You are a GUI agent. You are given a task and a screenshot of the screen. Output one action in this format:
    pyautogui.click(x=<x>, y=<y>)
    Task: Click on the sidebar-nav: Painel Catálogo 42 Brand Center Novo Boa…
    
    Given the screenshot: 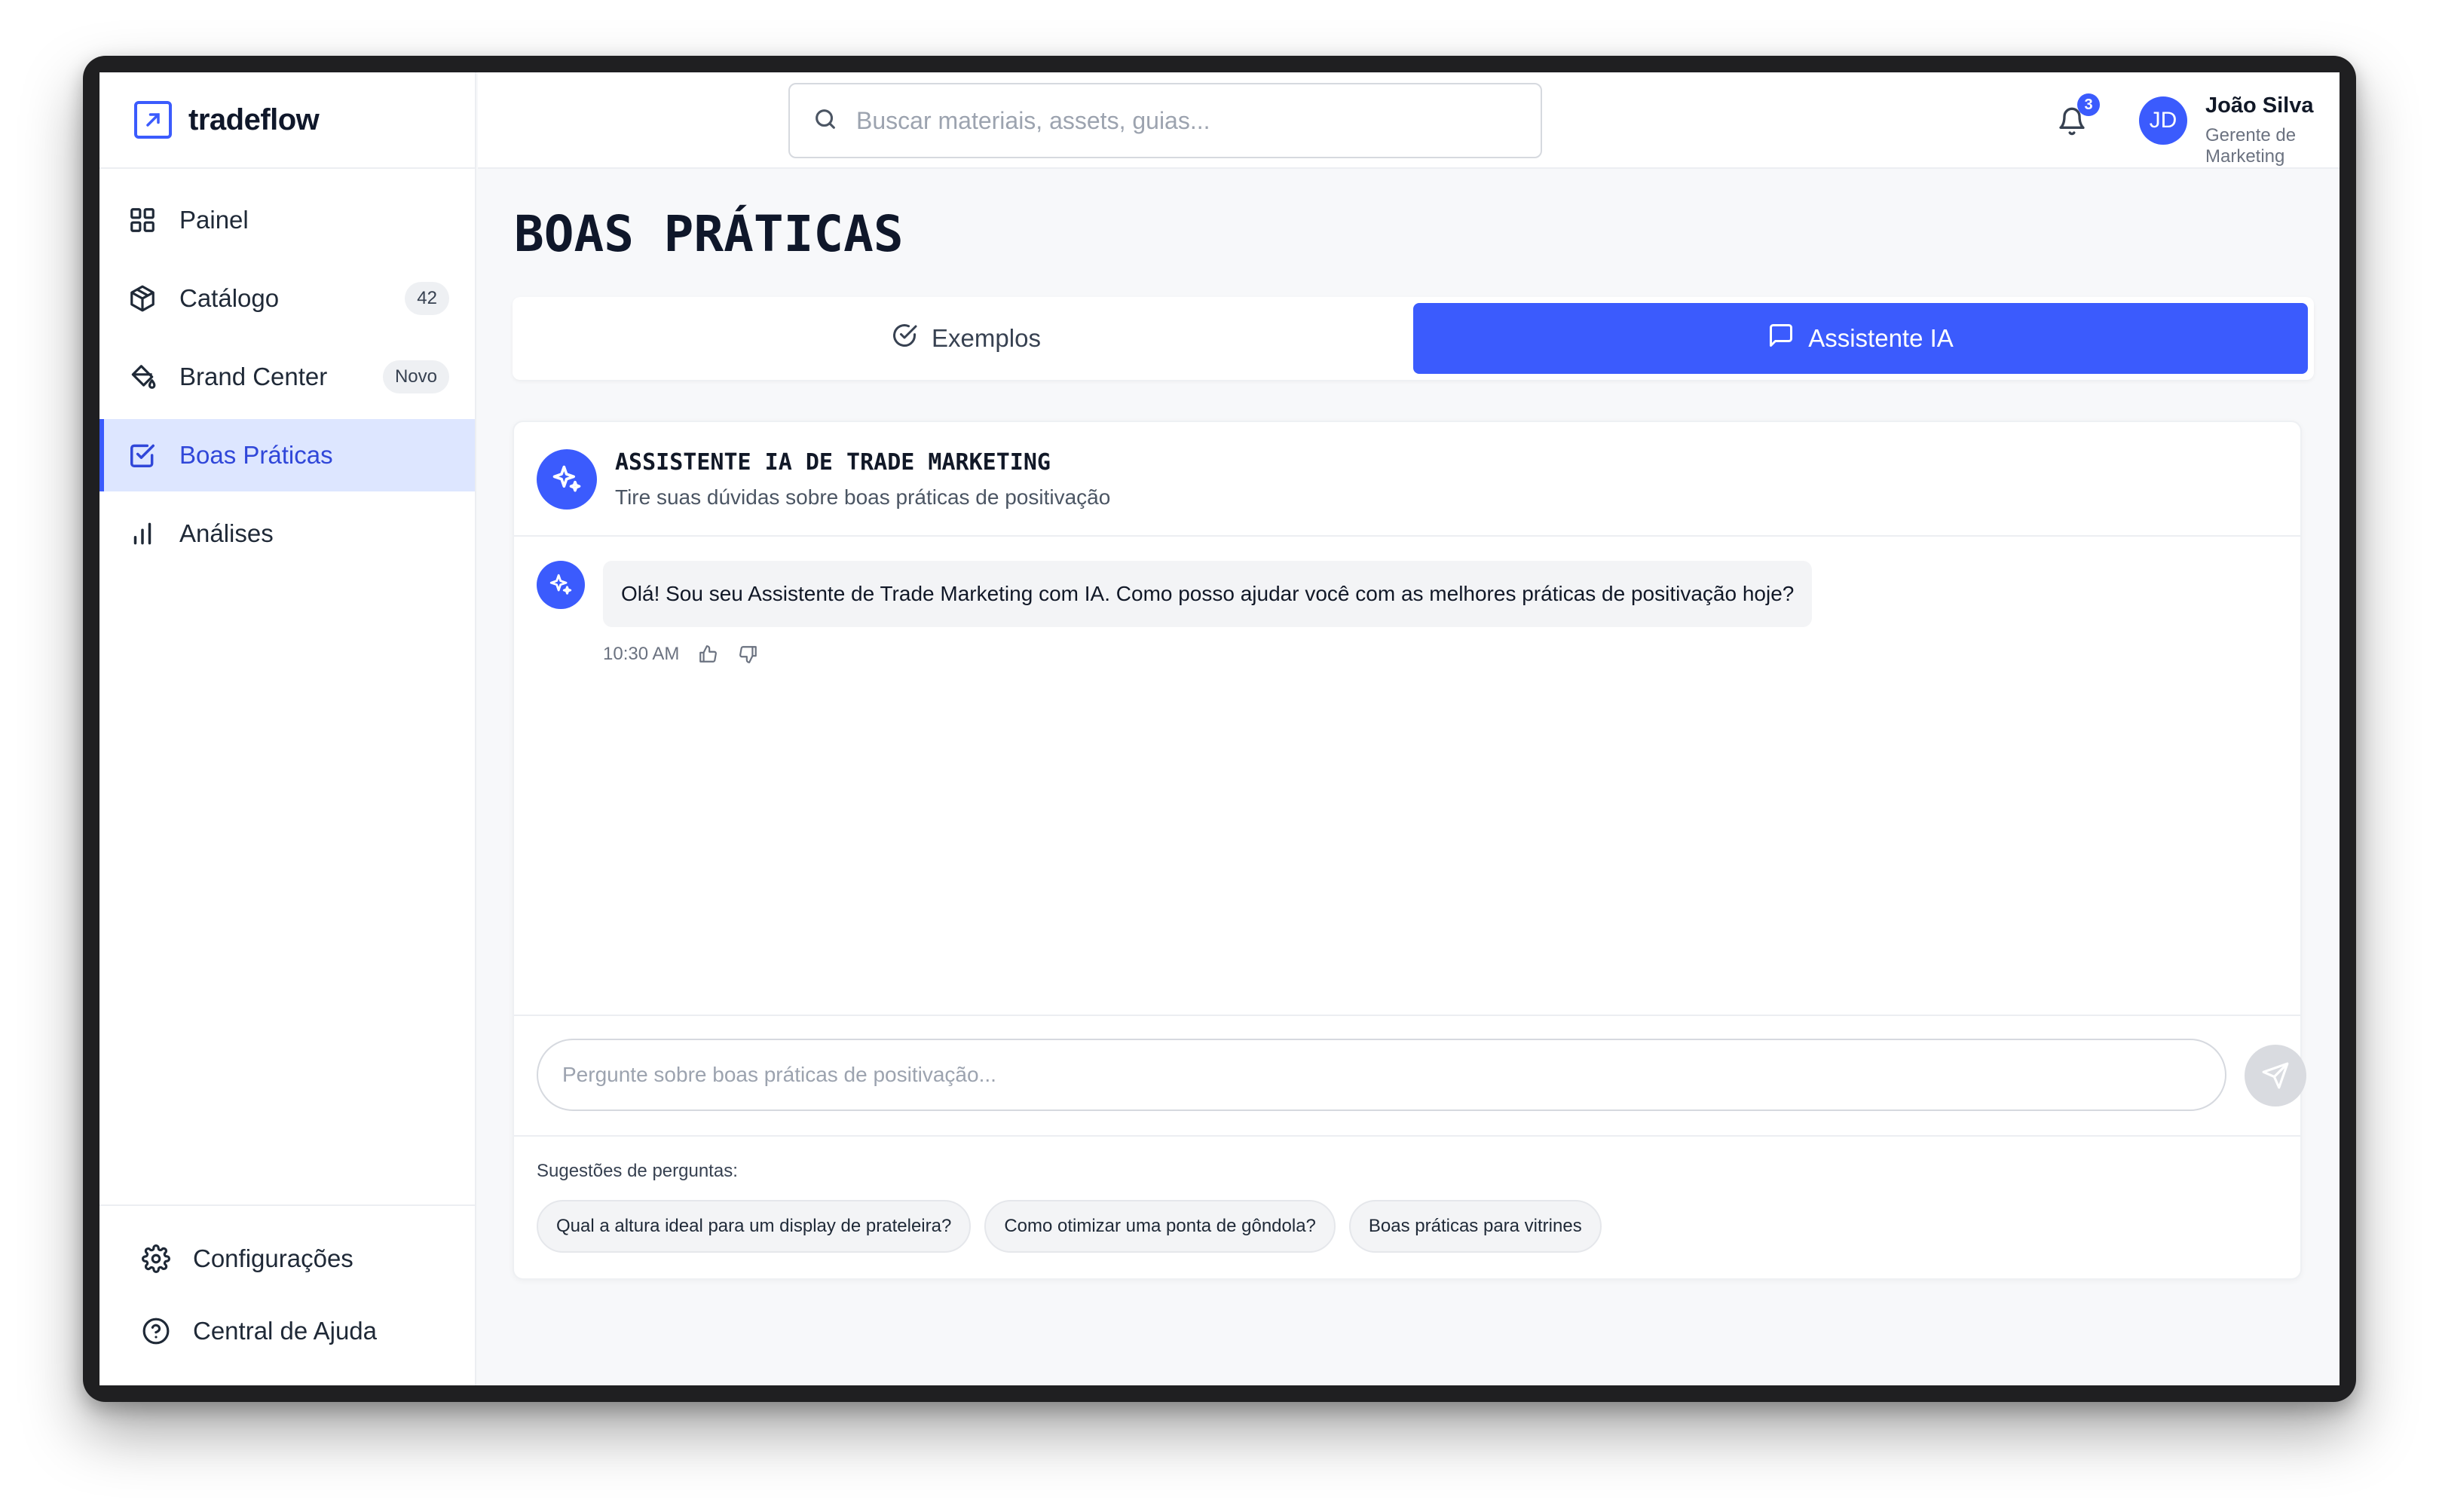 What is the action you would take?
    pyautogui.click(x=287, y=369)
    